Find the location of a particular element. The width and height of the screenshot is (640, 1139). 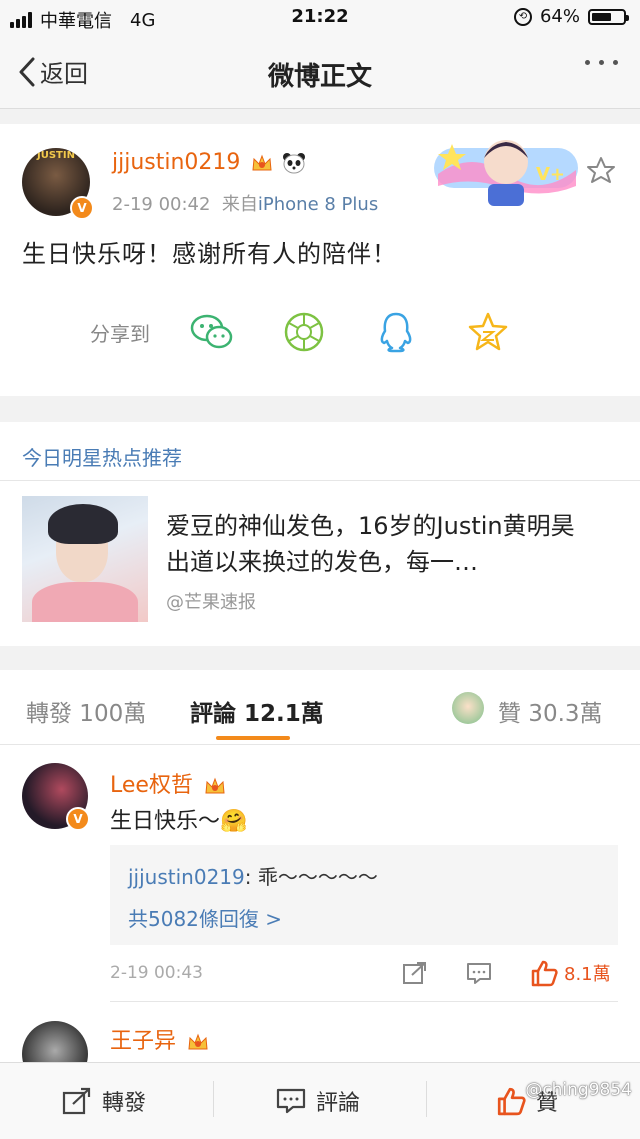

post-username: jjjustin0219 is located at coordinates (209, 162).